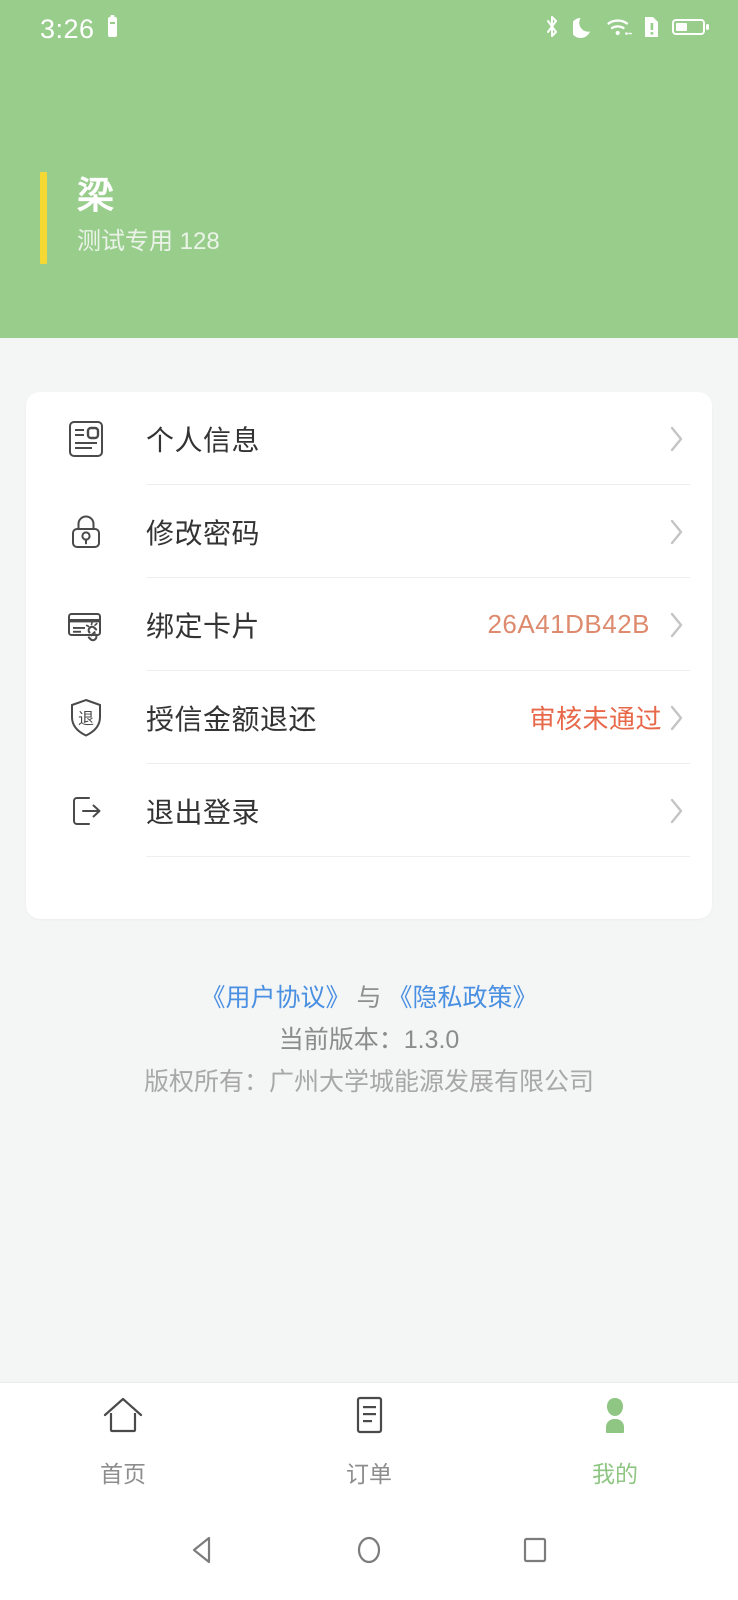 This screenshot has width=738, height=1600. What do you see at coordinates (203, 533) in the screenshot?
I see `menu-item-label: 修改密码` at bounding box center [203, 533].